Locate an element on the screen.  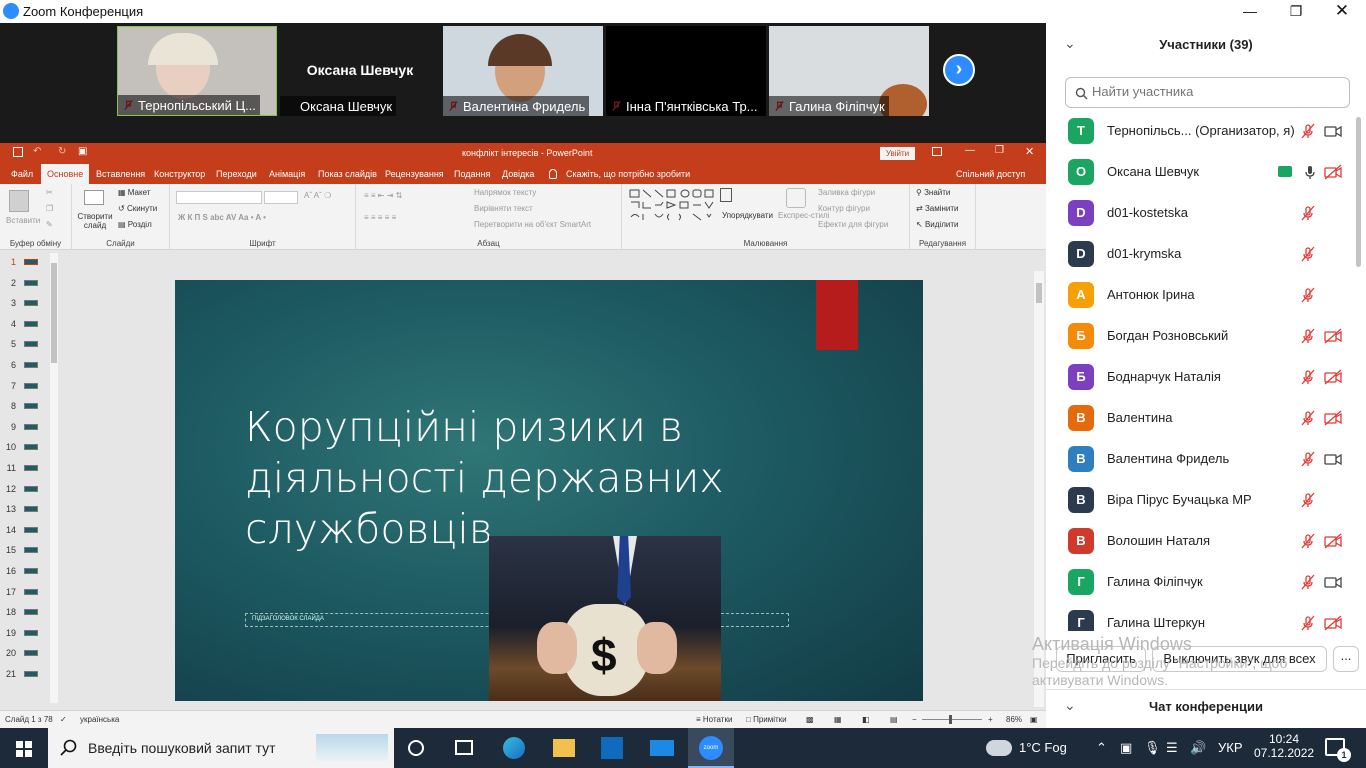
tab-home: Основне is located at coordinates (65, 174).